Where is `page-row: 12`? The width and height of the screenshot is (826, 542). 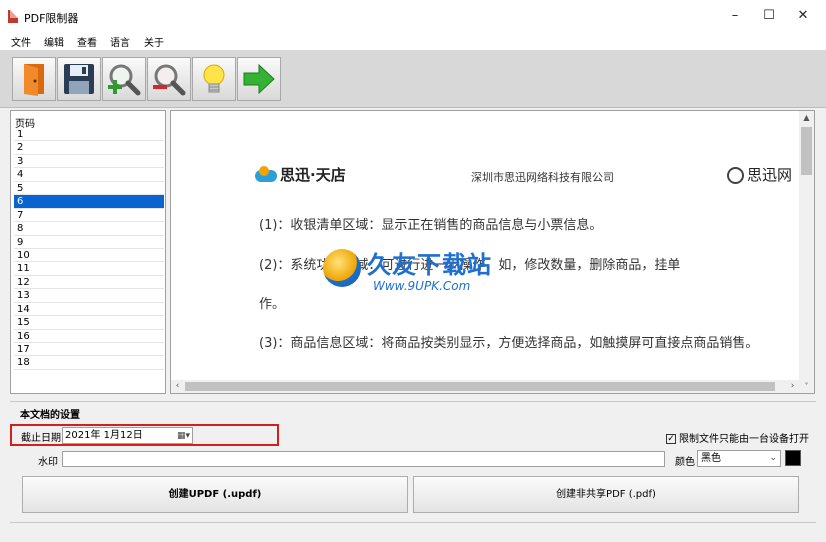
page-row: 12 is located at coordinates (89, 283).